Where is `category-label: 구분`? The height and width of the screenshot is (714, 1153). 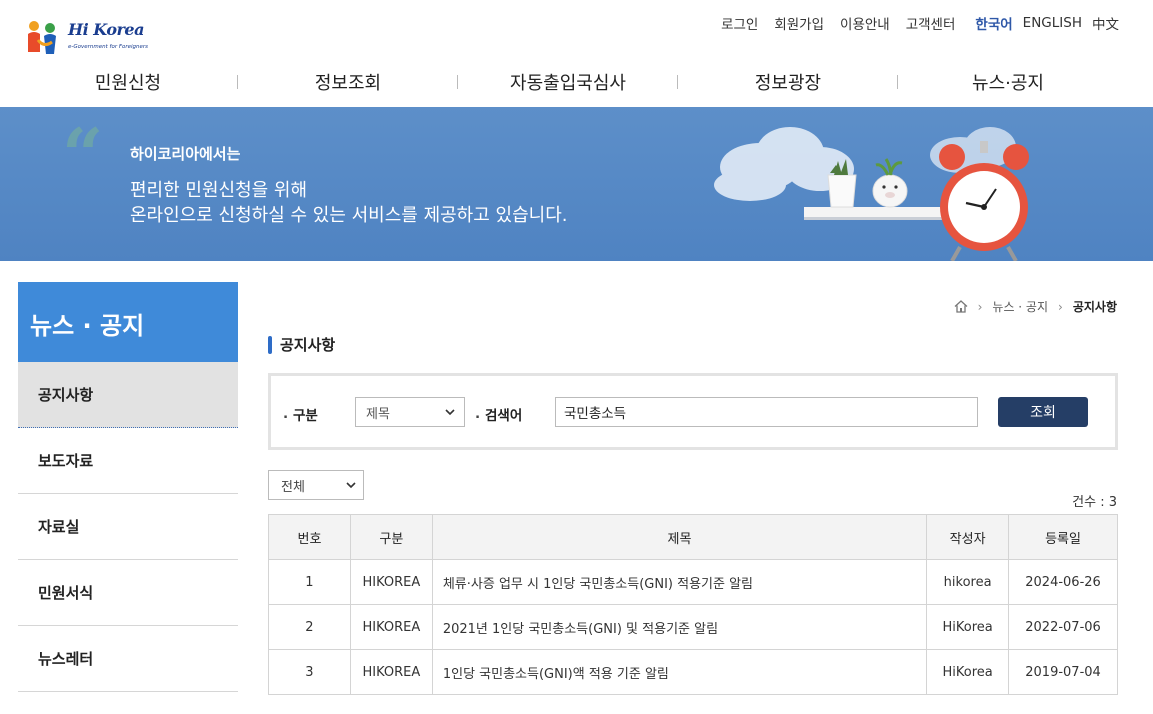
category-label: 구분 is located at coordinates (300, 414).